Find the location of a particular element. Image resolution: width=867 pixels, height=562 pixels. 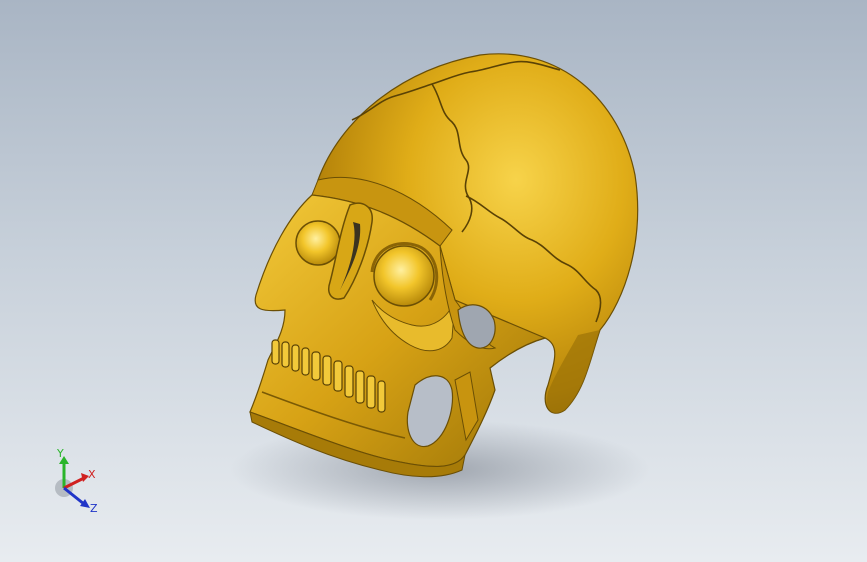

z-axis-label: Z is located at coordinates (94, 508).